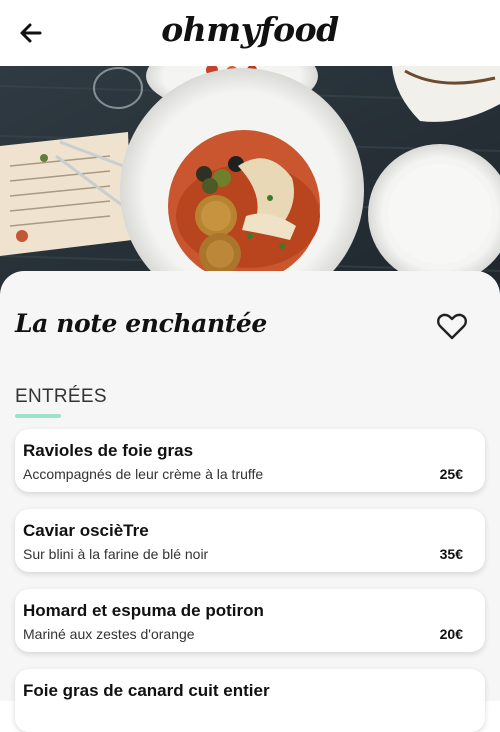 The width and height of the screenshot is (500, 732). I want to click on dish-name: Ravioles de foie gras, so click(108, 450).